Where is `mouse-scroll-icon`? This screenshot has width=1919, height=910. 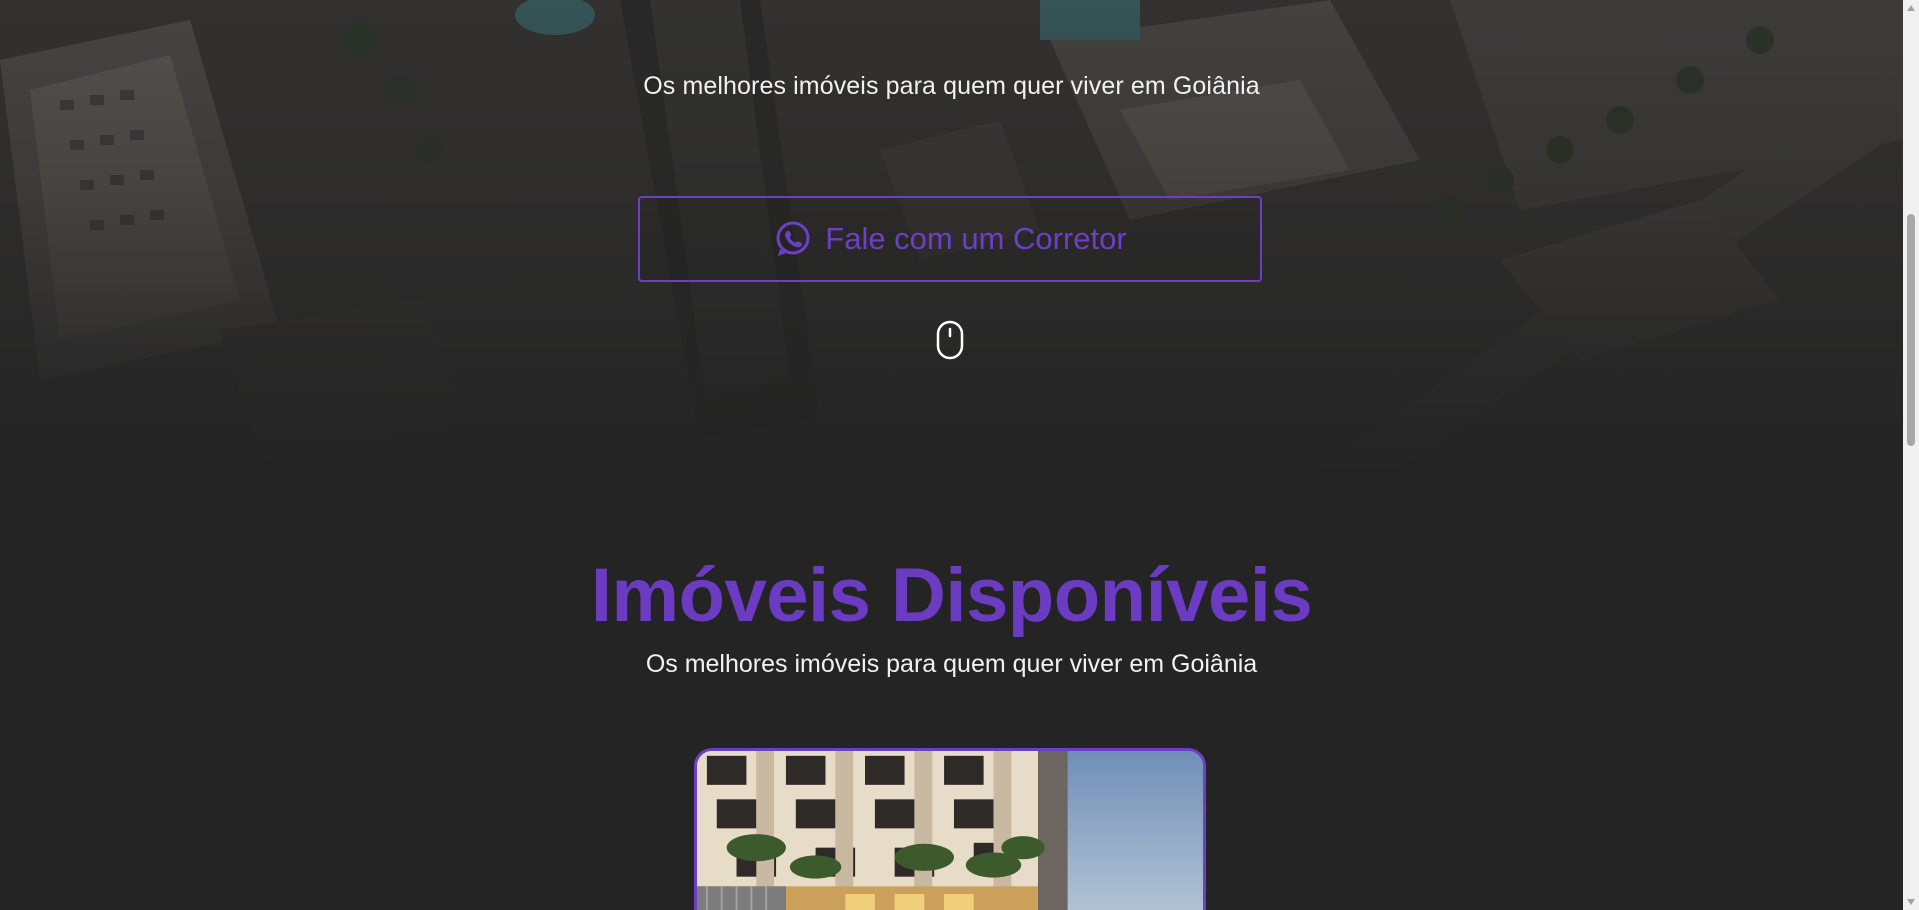
mouse-scroll-icon is located at coordinates (950, 342).